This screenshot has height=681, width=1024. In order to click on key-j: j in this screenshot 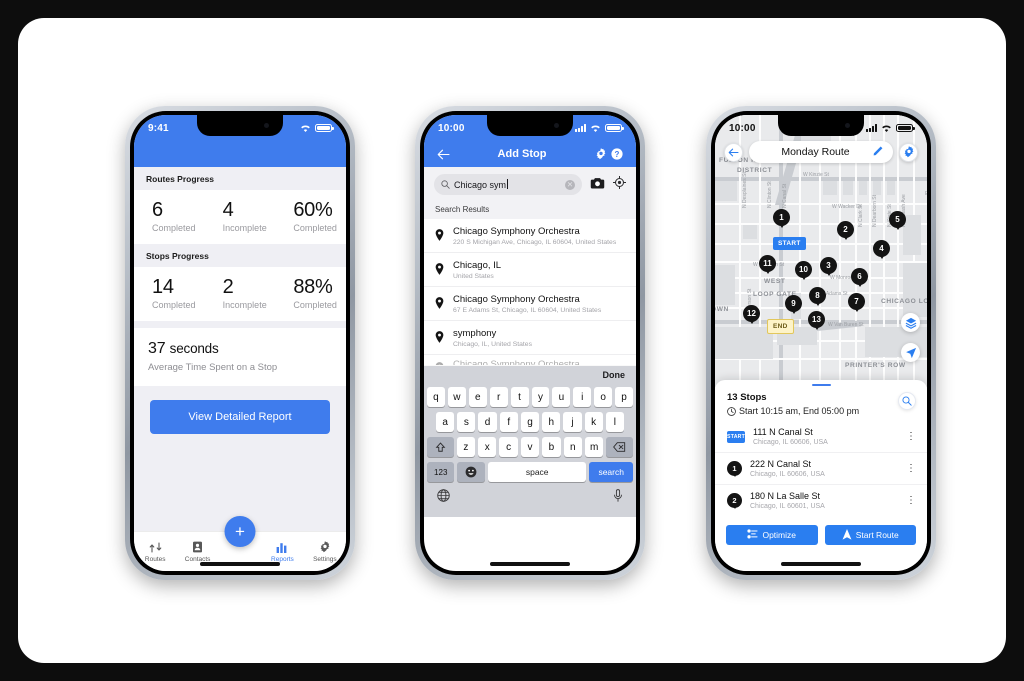, I will do `click(572, 422)`.